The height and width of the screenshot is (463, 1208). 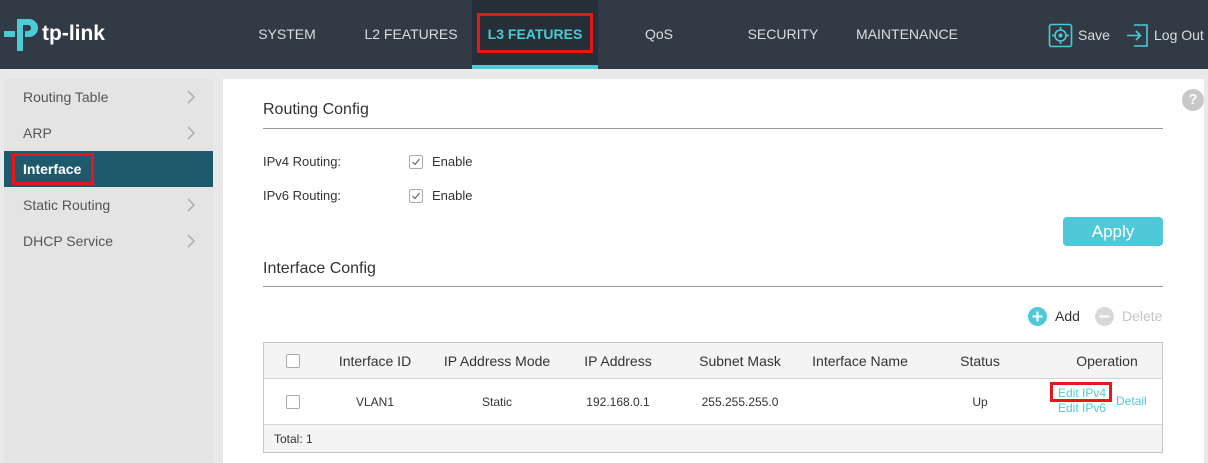 What do you see at coordinates (907, 34) in the screenshot?
I see `nav-maintenance: MAINTENANCE` at bounding box center [907, 34].